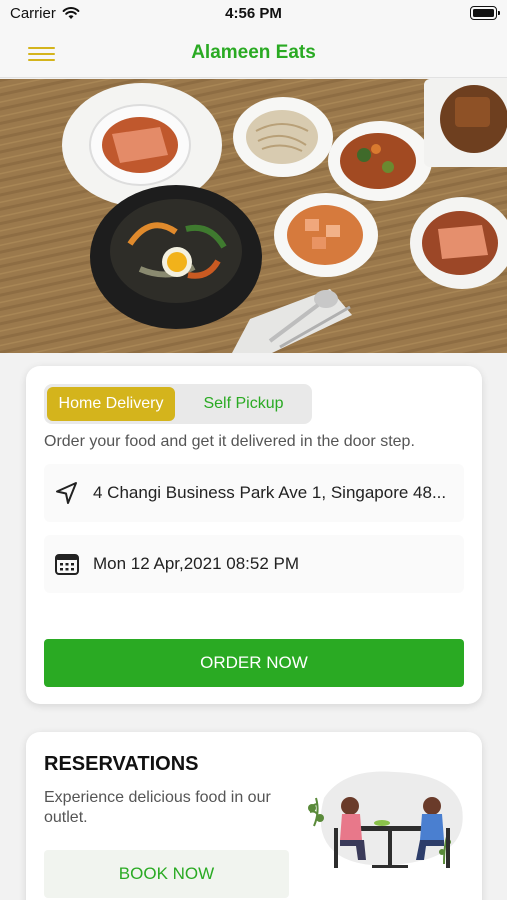 The image size is (507, 900). I want to click on calendar-icon, so click(67, 564).